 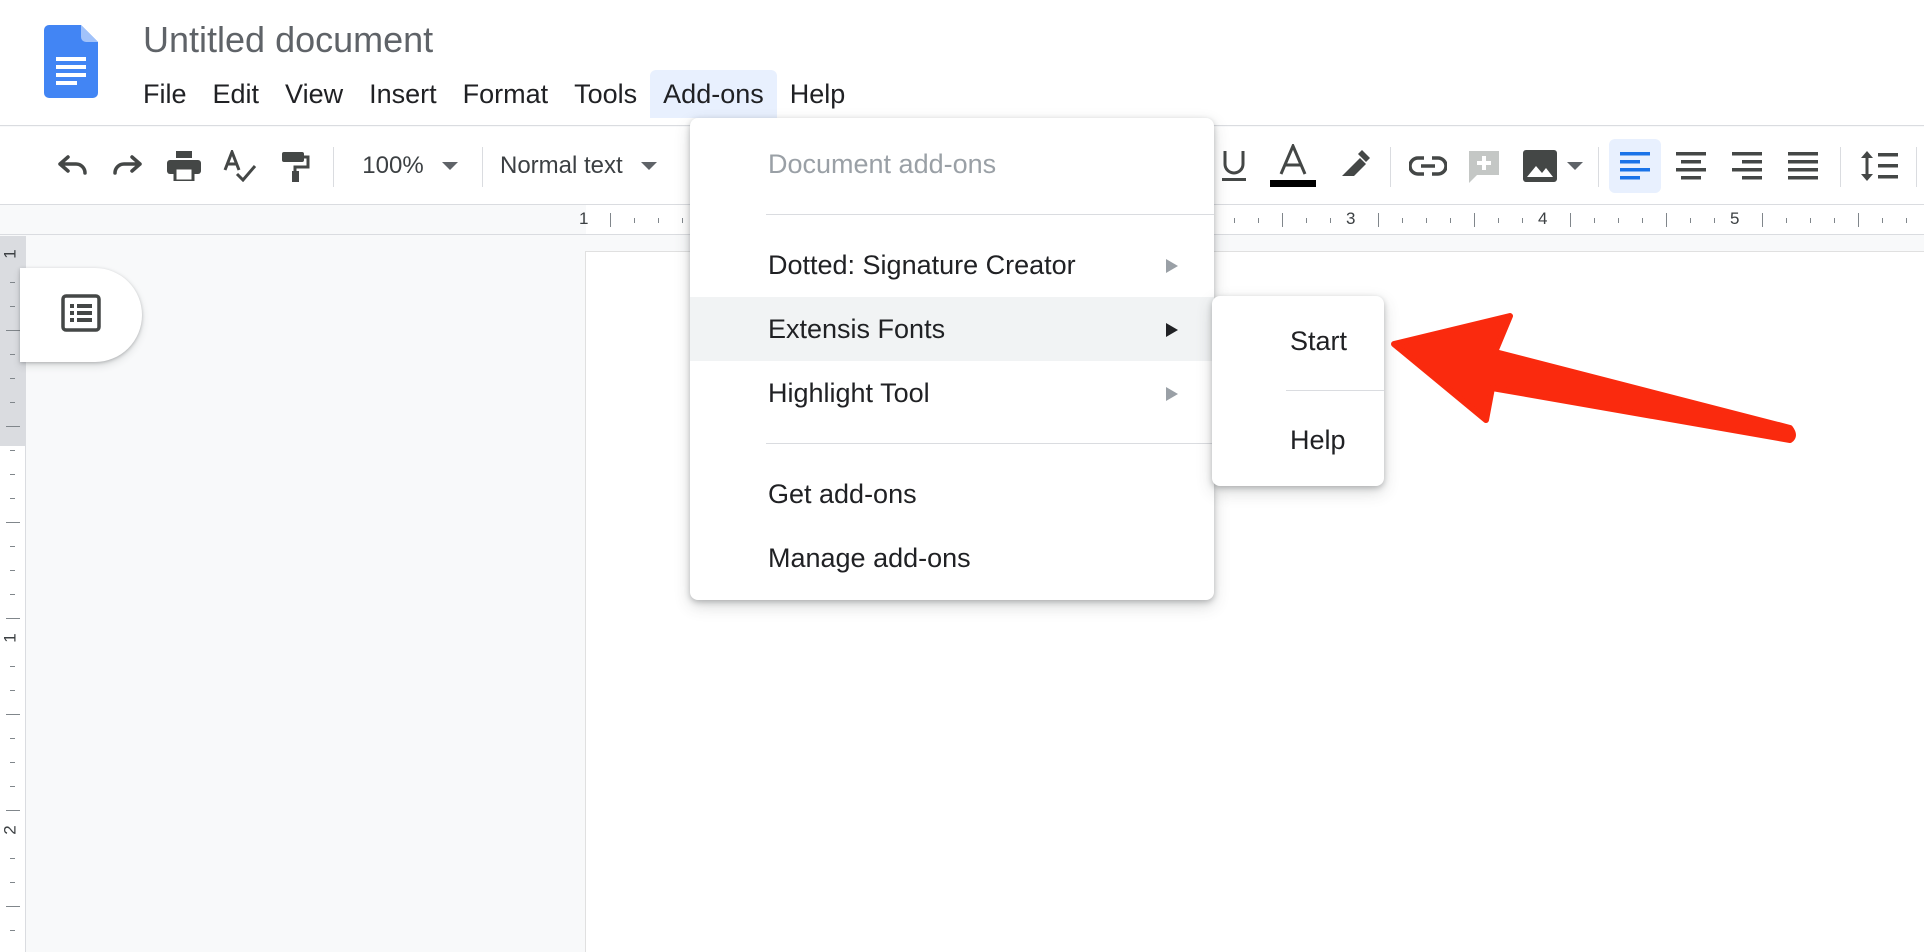 What do you see at coordinates (288, 40) in the screenshot?
I see `document-title: Untitled document` at bounding box center [288, 40].